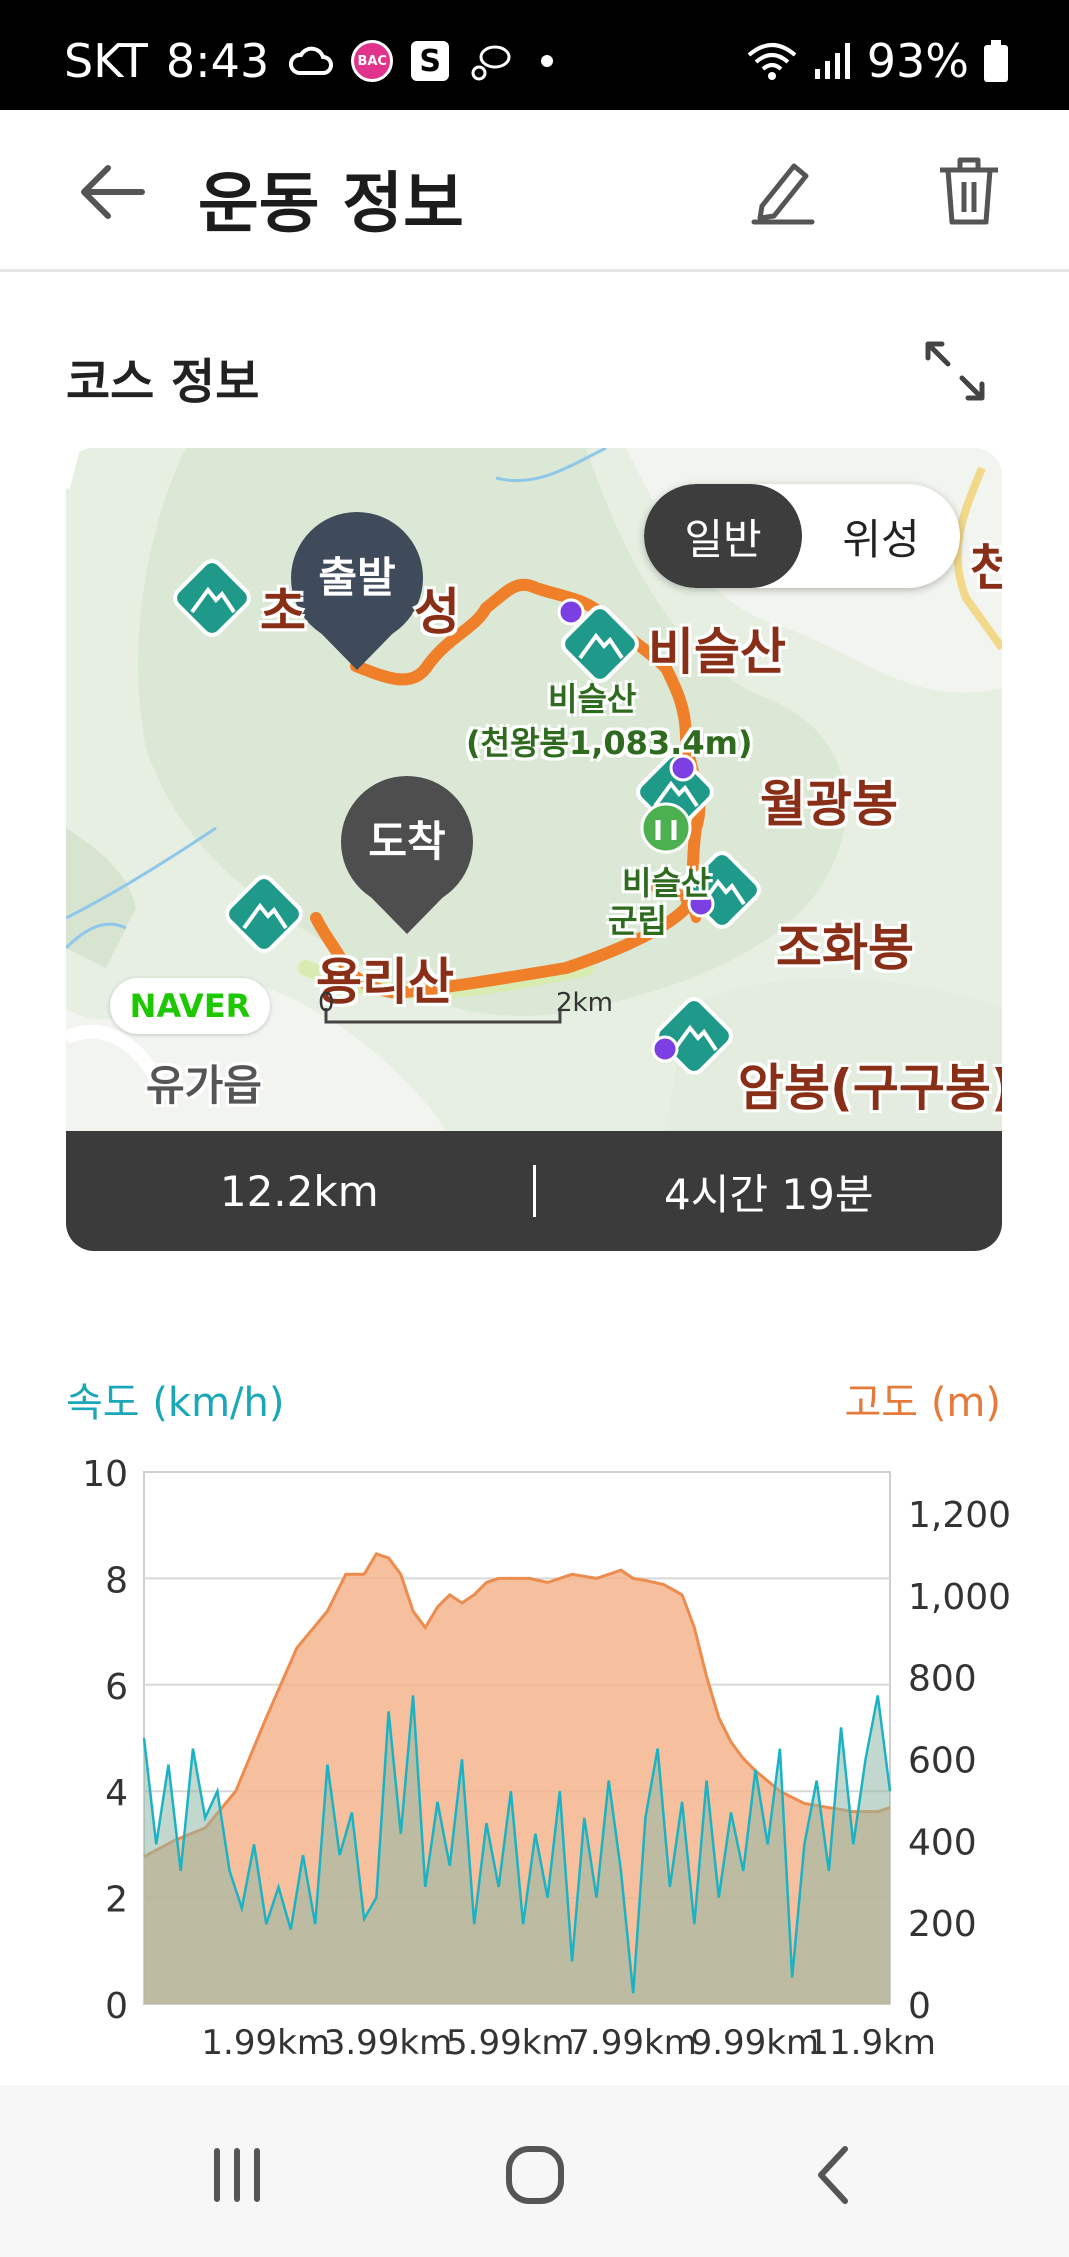 This screenshot has width=1069, height=2257. What do you see at coordinates (919, 2006) in the screenshot?
I see `y-right-tick-label: 0` at bounding box center [919, 2006].